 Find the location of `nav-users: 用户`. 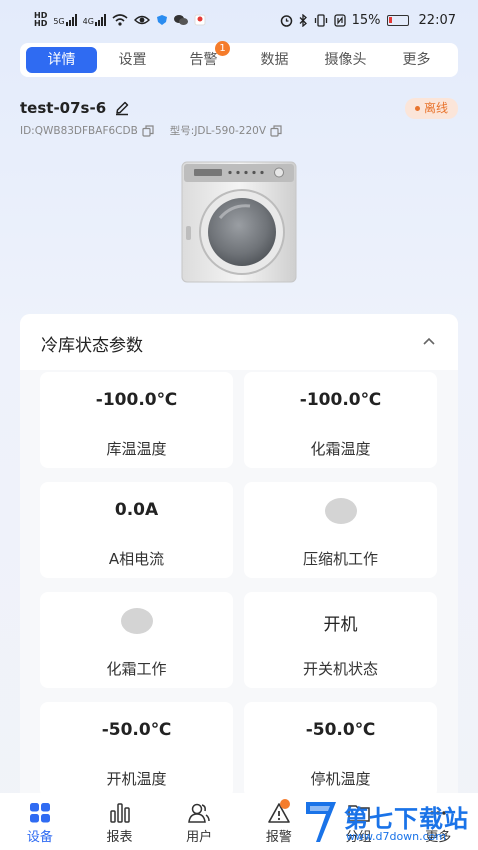

nav-users: 用户 is located at coordinates (199, 821).